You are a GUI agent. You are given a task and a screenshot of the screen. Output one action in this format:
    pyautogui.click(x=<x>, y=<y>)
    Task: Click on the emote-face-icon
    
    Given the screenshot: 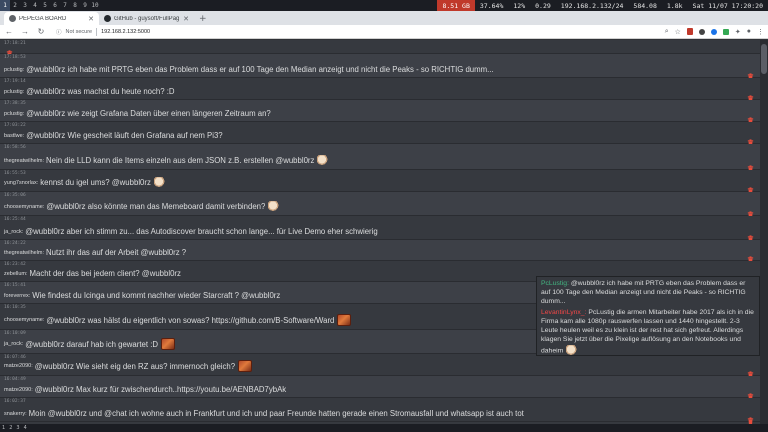 What is the action you would take?
    pyautogui.click(x=572, y=350)
    